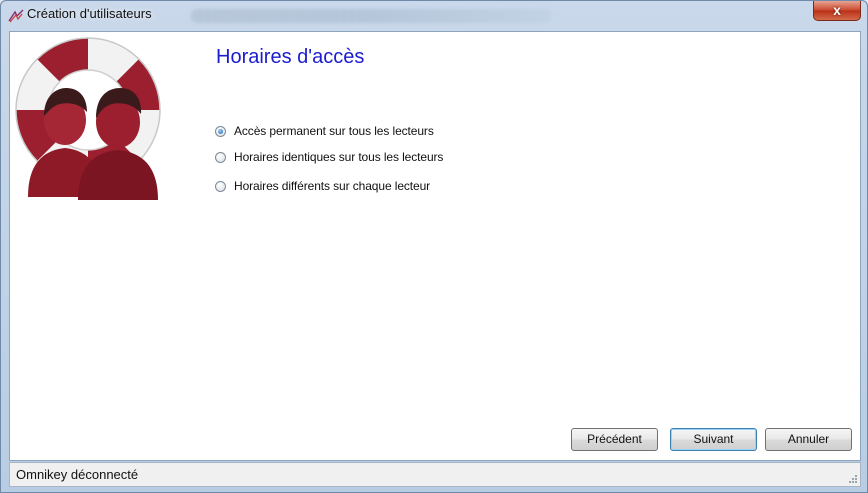  I want to click on cancel-button: Annuler, so click(808, 439).